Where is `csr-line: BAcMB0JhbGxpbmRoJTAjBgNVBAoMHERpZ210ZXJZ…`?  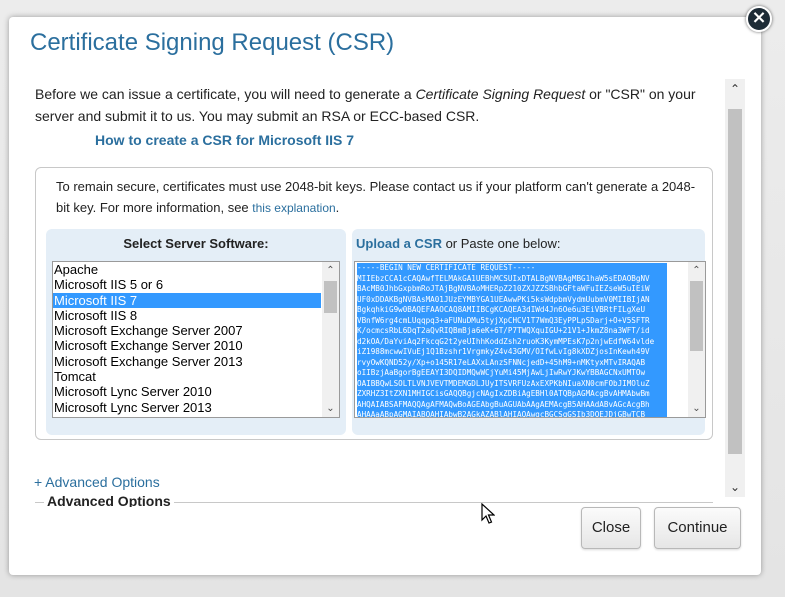 csr-line: BAcMB0JhbGxpbmRoJTAjBgNVBAoMHERpZ210ZXJZ… is located at coordinates (512, 289).